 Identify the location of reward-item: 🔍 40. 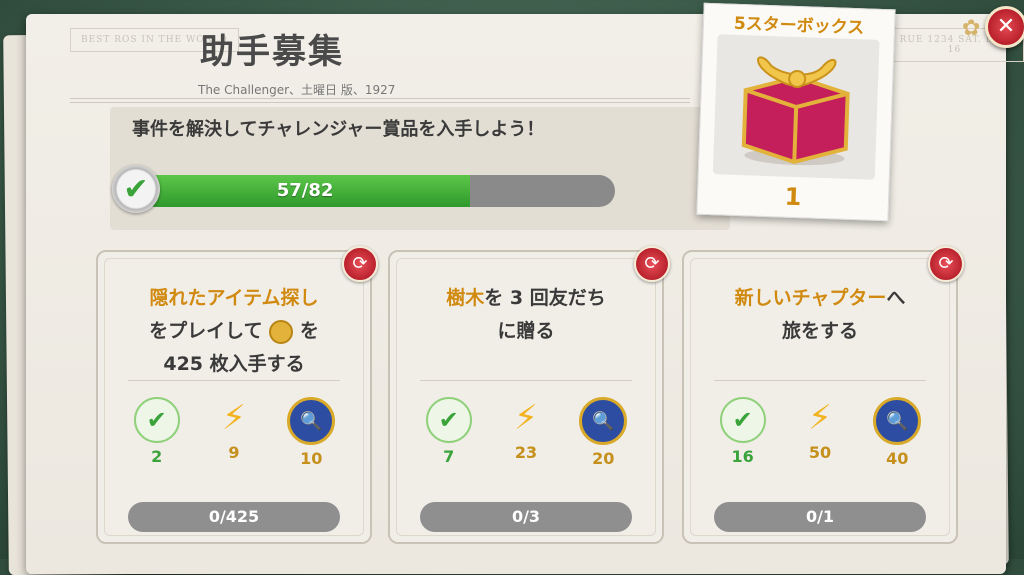
(897, 432).